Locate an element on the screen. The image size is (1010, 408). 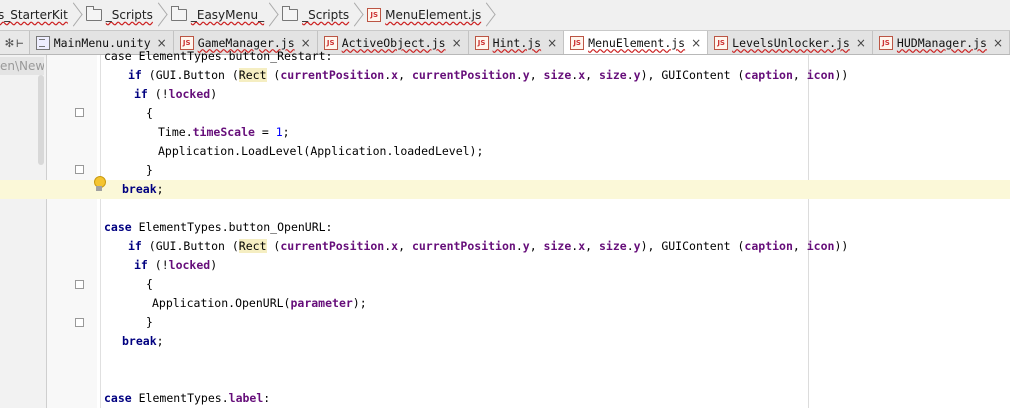
code-token: ElementTypes.button_OpenURL: is located at coordinates (235, 227).